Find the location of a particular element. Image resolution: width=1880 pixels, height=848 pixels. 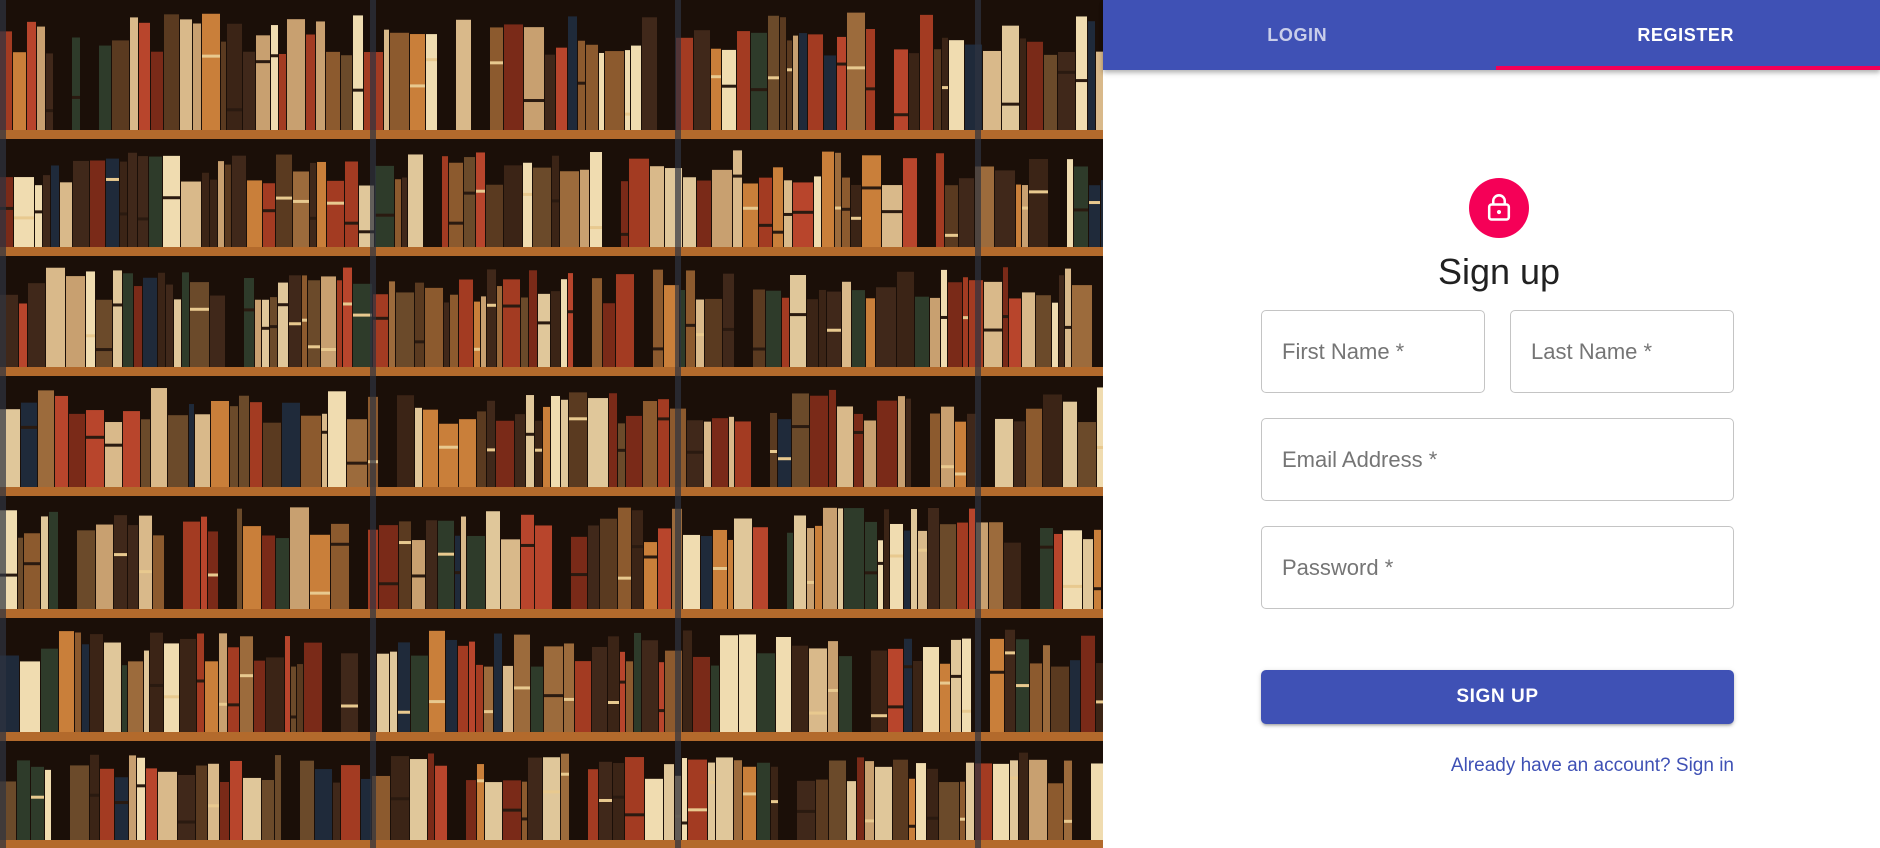

first-name-field is located at coordinates (1373, 351).